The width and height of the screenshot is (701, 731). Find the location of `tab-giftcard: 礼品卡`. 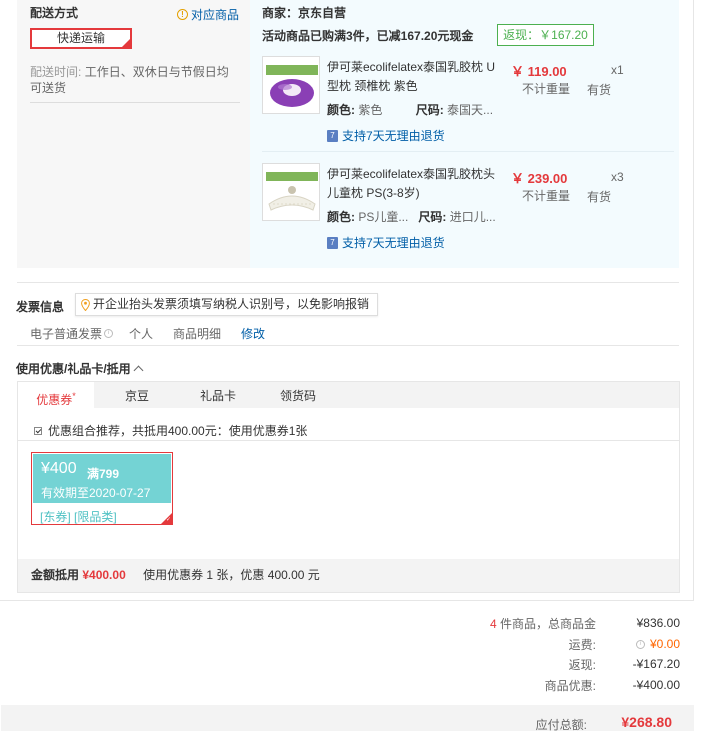

tab-giftcard: 礼品卡 is located at coordinates (218, 395).